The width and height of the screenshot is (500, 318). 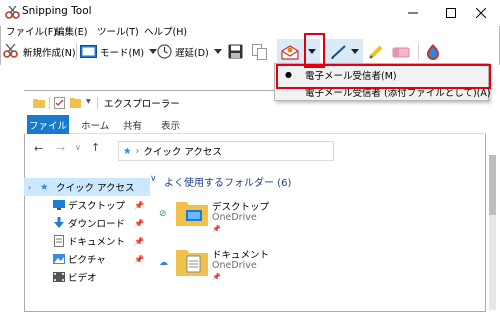 I want to click on pen-button, so click(x=344, y=51).